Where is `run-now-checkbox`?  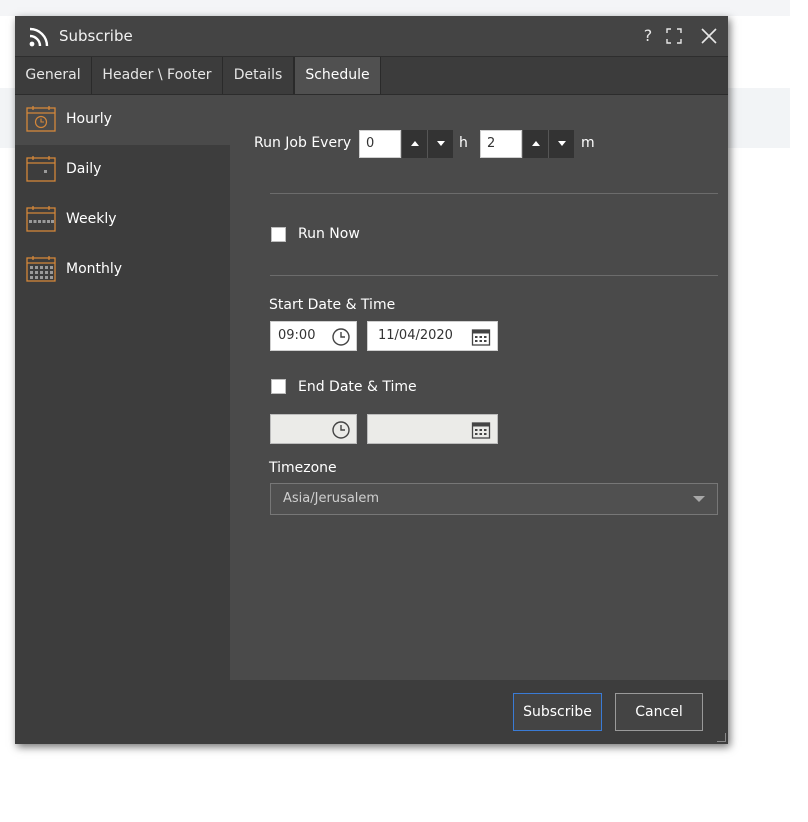
run-now-checkbox is located at coordinates (278, 234).